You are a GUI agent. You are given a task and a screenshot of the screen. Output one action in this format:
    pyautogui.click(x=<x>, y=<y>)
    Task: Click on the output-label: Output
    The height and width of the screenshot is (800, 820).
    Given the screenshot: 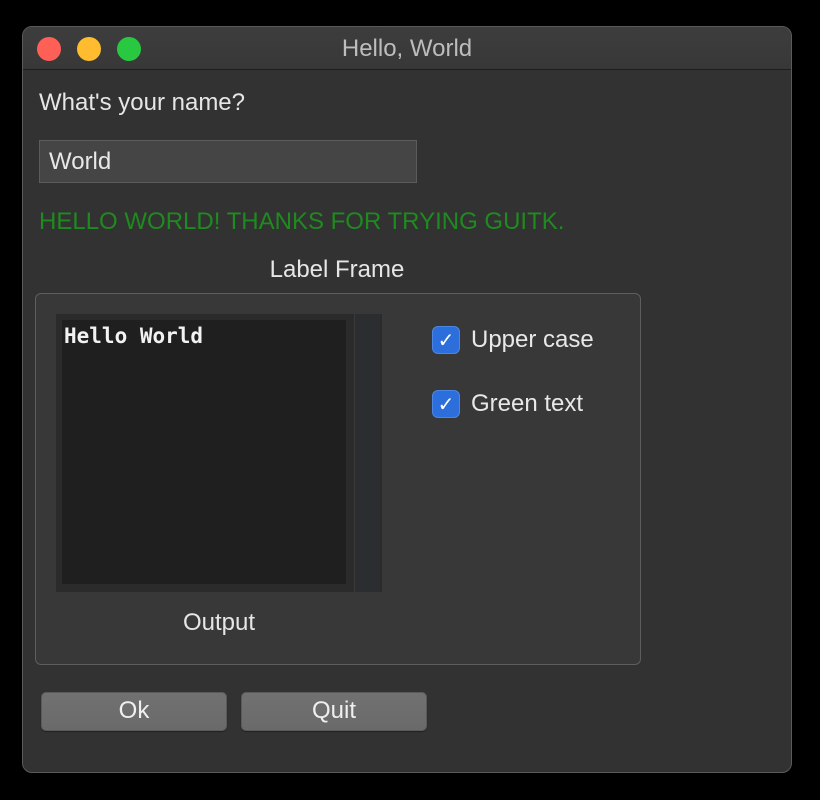 What is the action you would take?
    pyautogui.click(x=219, y=622)
    